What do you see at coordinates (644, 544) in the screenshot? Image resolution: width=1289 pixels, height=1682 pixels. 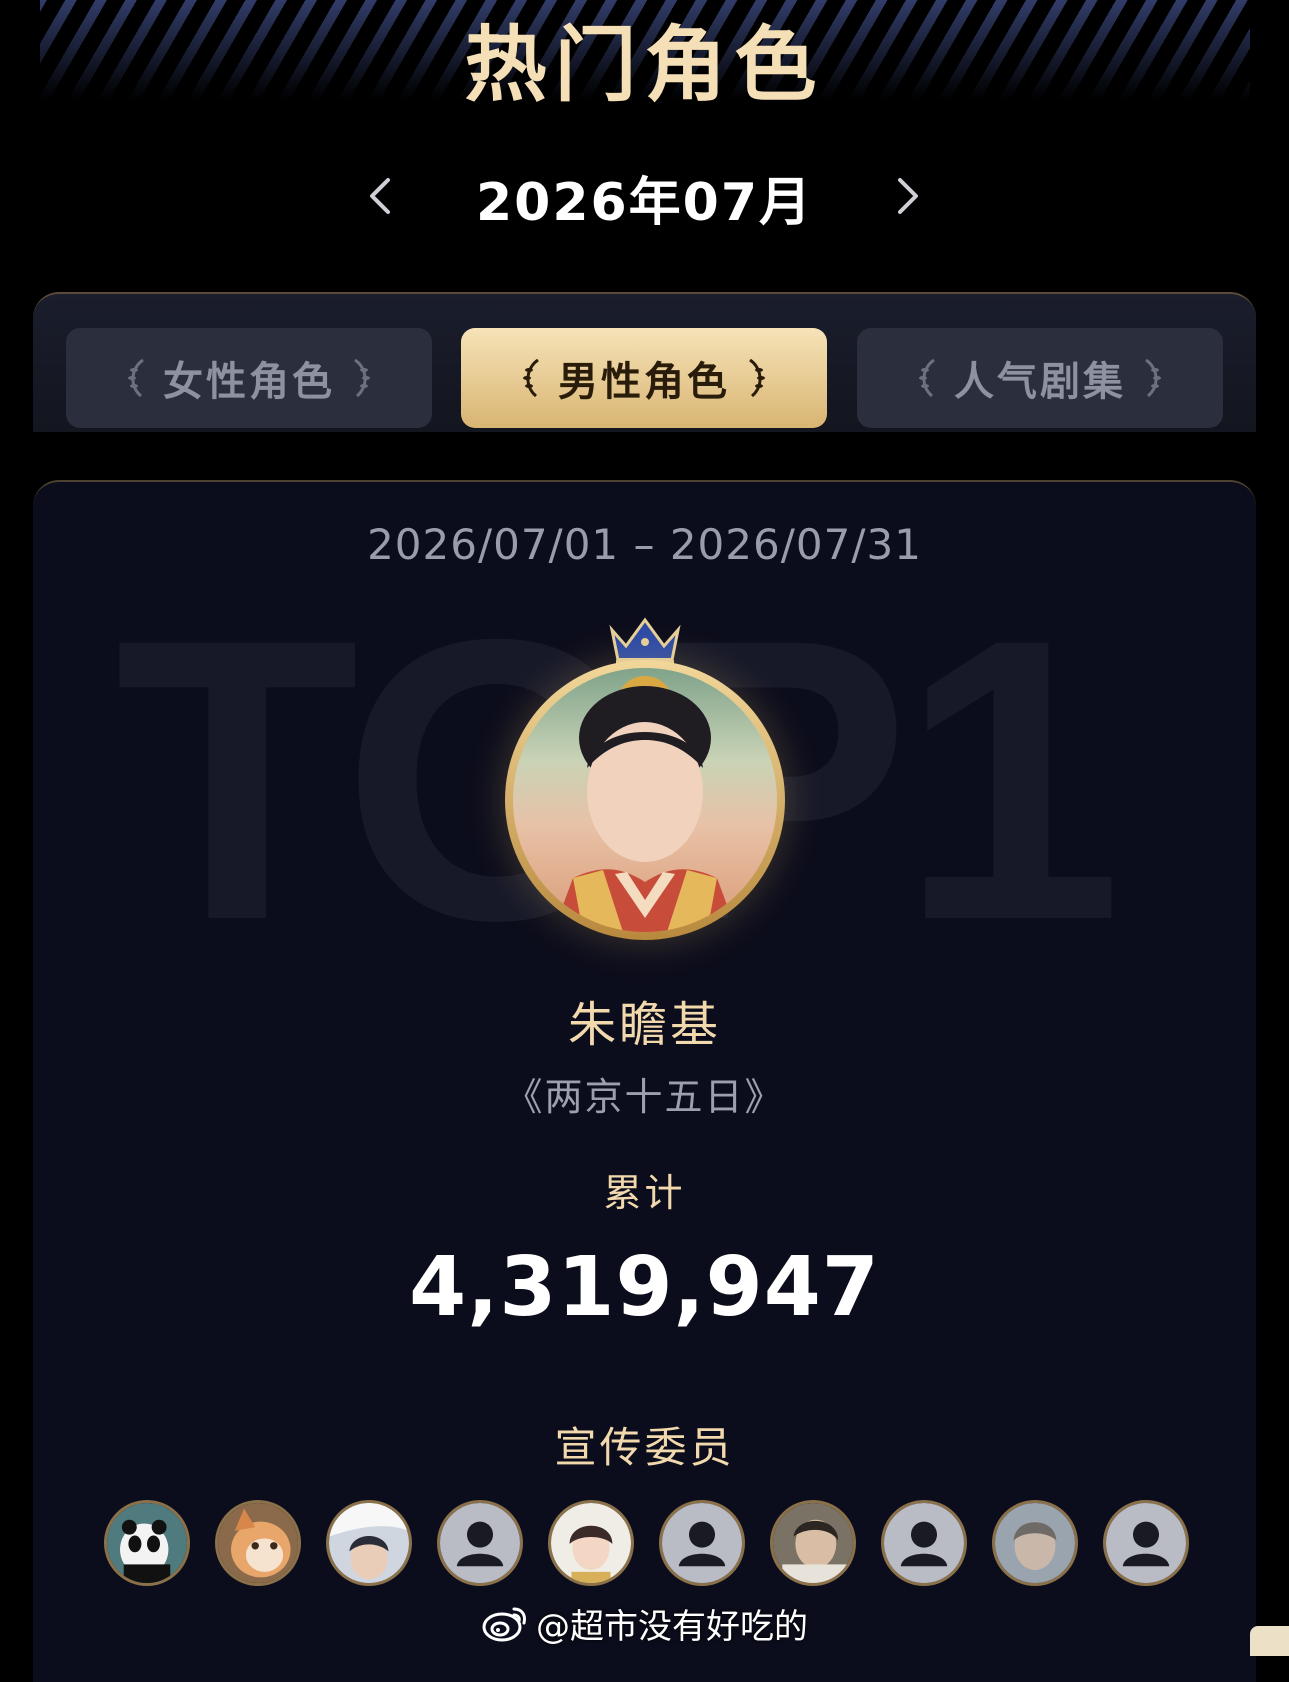 I see `date-range: 2026/07/01 – 2026/07/31` at bounding box center [644, 544].